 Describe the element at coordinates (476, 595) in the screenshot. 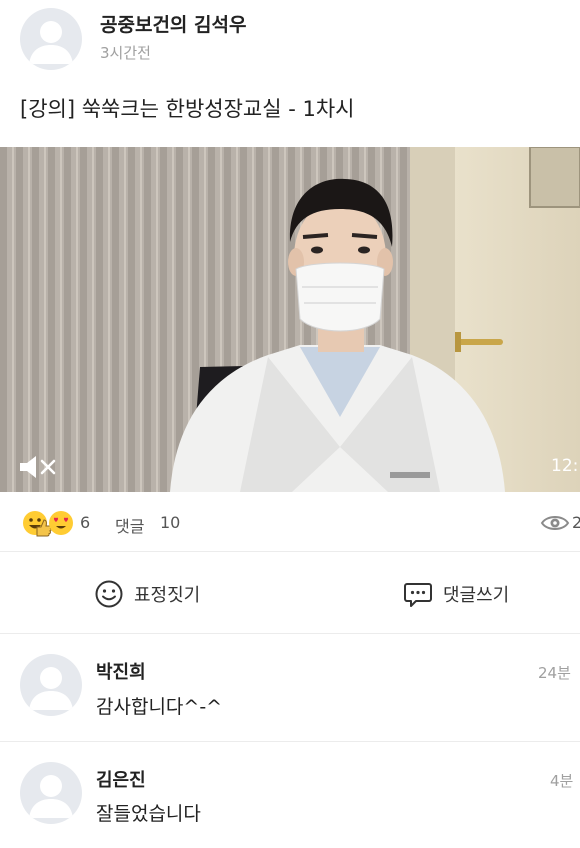

I see `write-comment-label: 댓글쓰기` at that location.